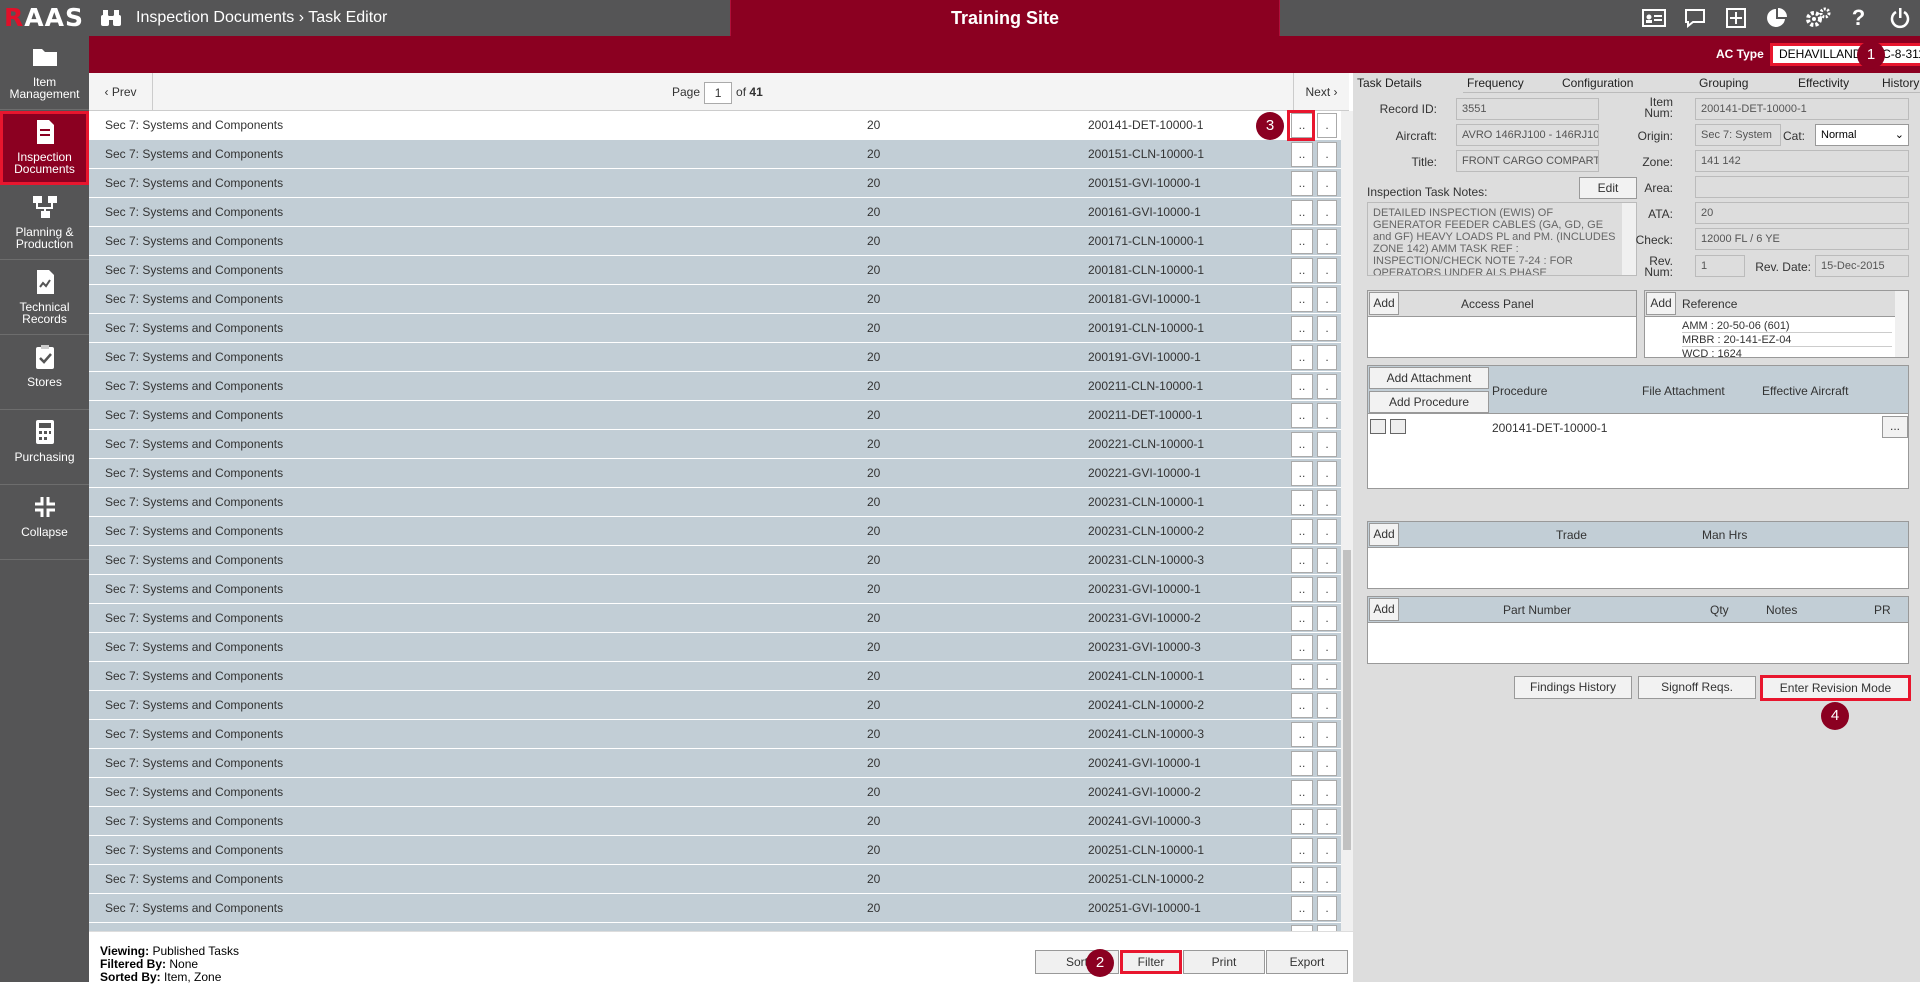  What do you see at coordinates (1321, 92) in the screenshot?
I see `next-button: Next ›` at bounding box center [1321, 92].